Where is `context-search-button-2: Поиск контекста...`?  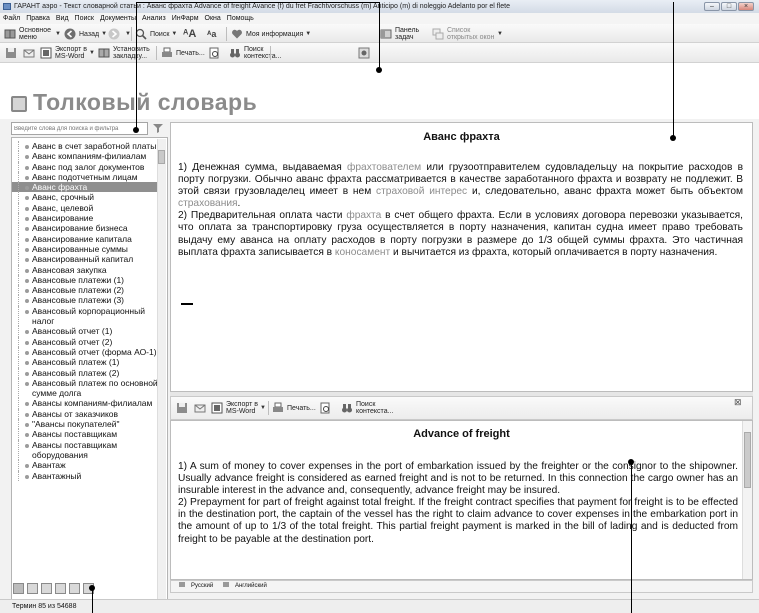 context-search-button-2: Поиск контекста... is located at coordinates (367, 408).